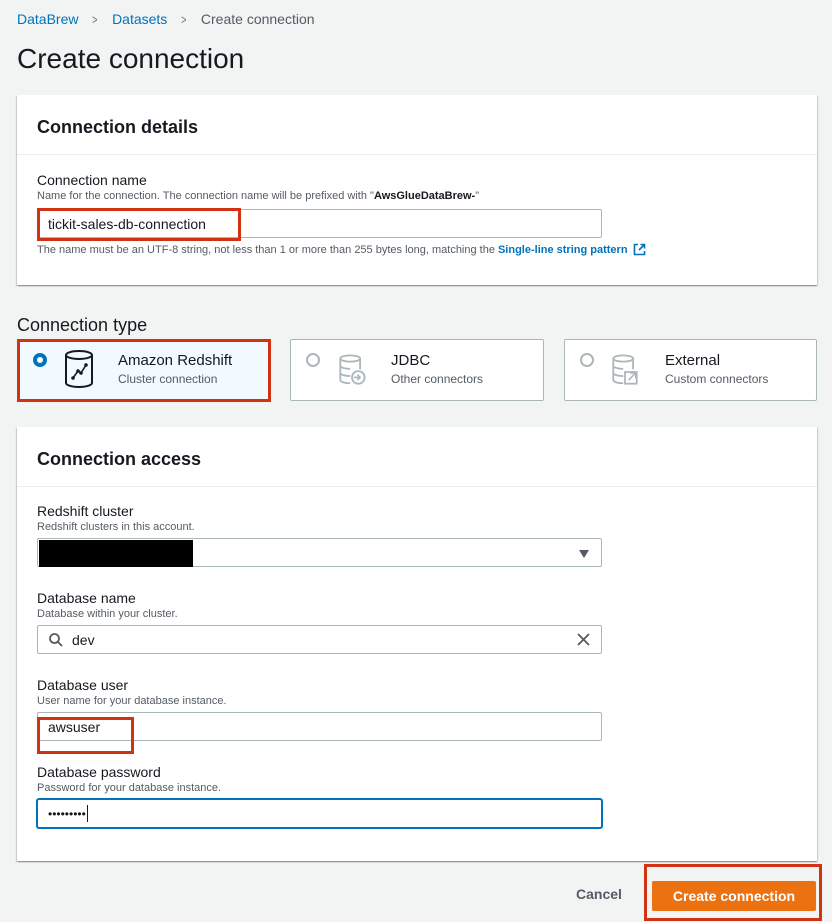  I want to click on database-password-description: Password for your database instance., so click(129, 788).